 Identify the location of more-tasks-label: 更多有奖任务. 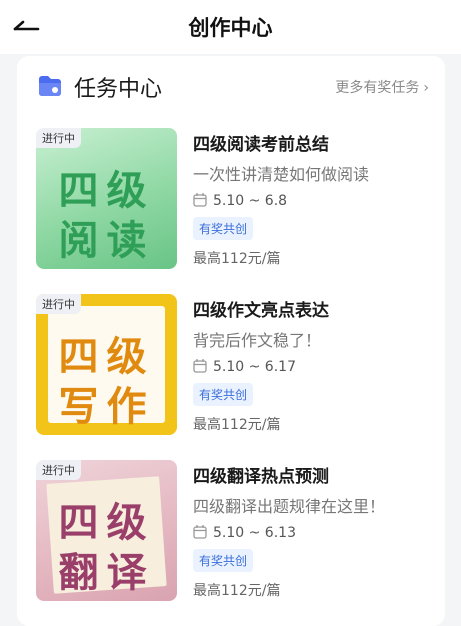
(377, 88).